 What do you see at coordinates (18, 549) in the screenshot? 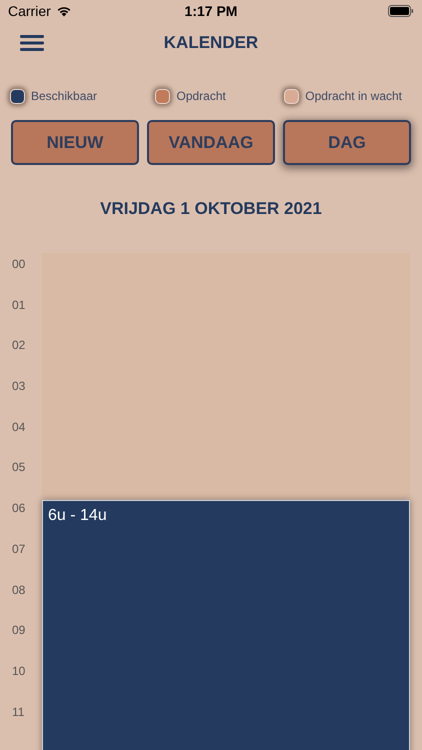
I see `hour-label: 07` at bounding box center [18, 549].